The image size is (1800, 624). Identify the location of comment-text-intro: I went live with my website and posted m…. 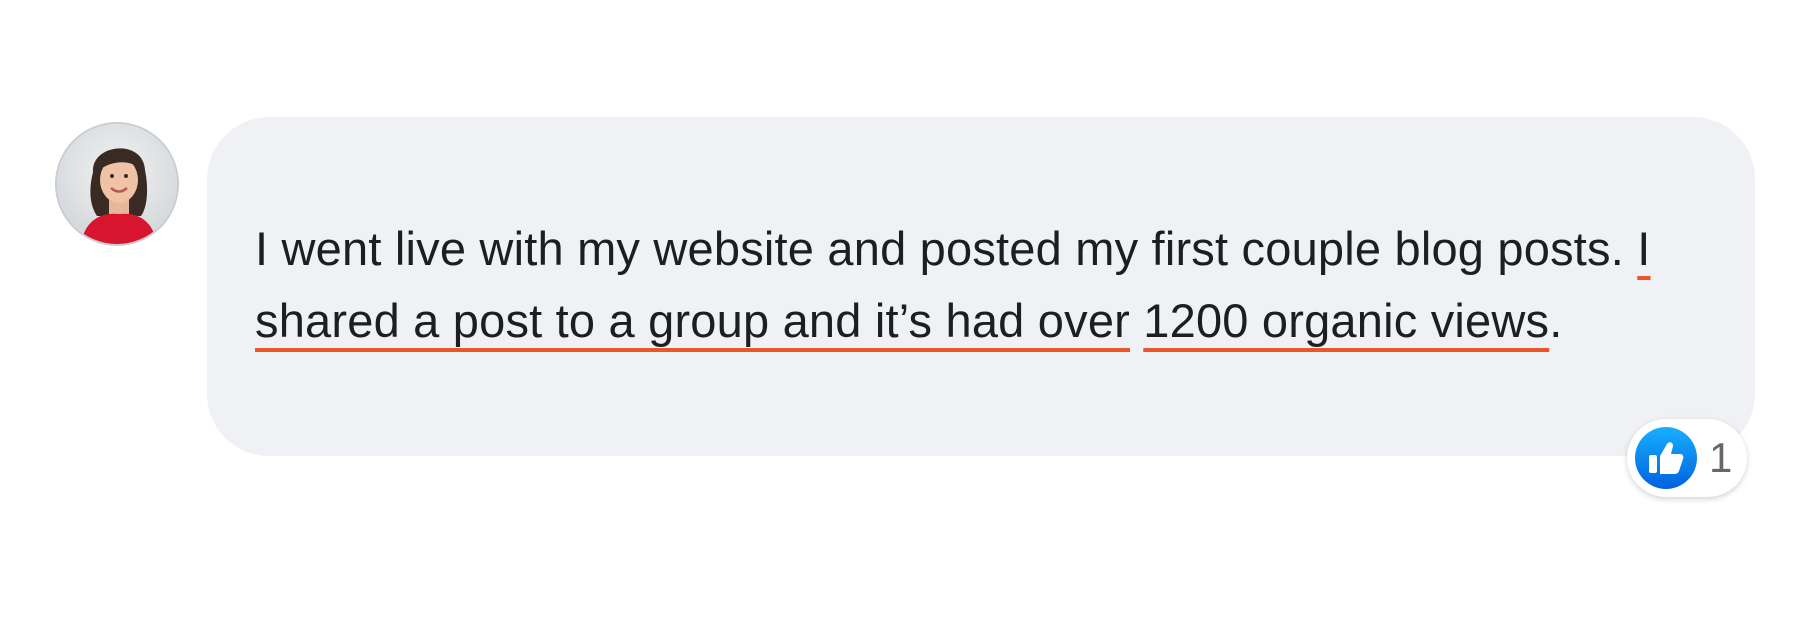
(946, 248).